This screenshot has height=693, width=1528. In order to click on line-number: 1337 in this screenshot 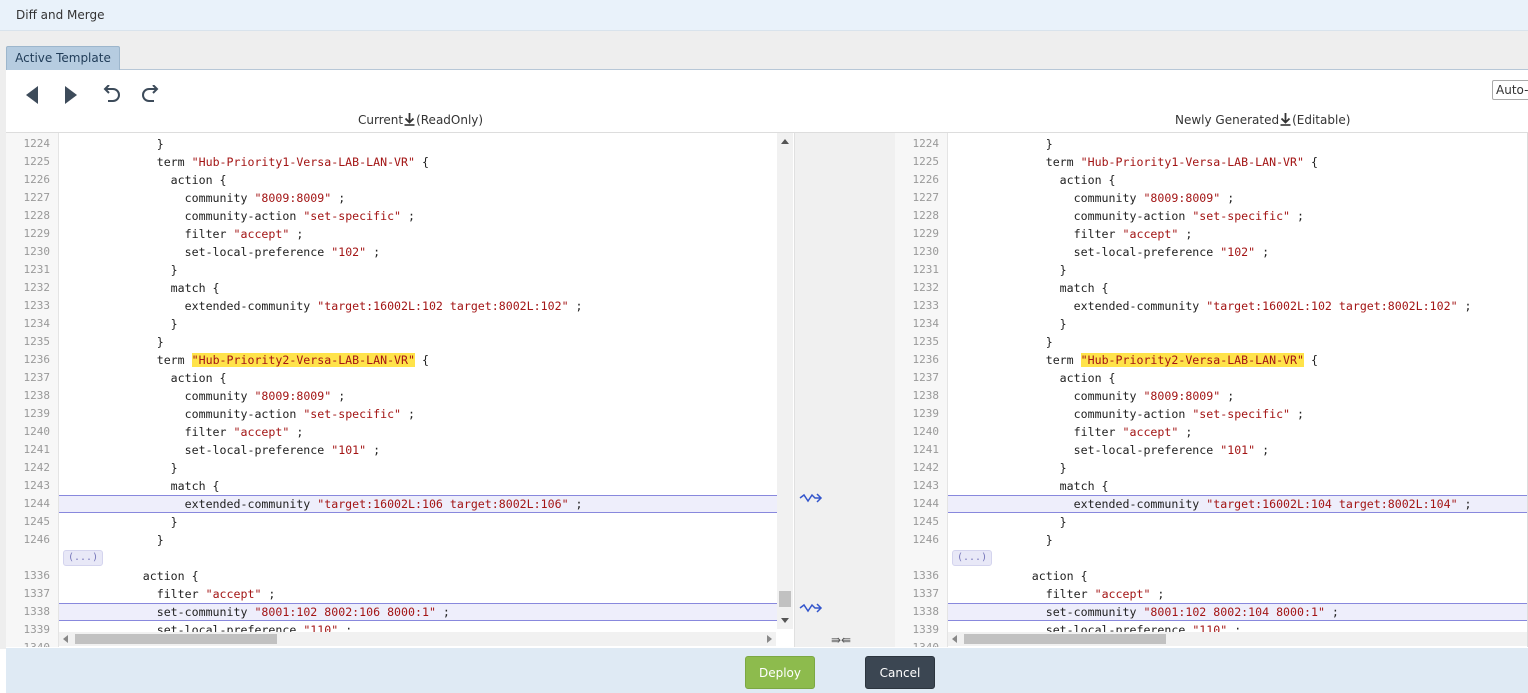, I will do `click(37, 593)`.